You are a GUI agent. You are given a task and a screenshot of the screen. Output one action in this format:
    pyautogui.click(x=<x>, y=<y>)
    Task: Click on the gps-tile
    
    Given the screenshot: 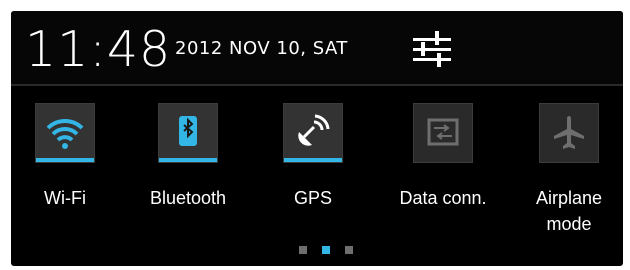 What is the action you would take?
    pyautogui.click(x=313, y=133)
    